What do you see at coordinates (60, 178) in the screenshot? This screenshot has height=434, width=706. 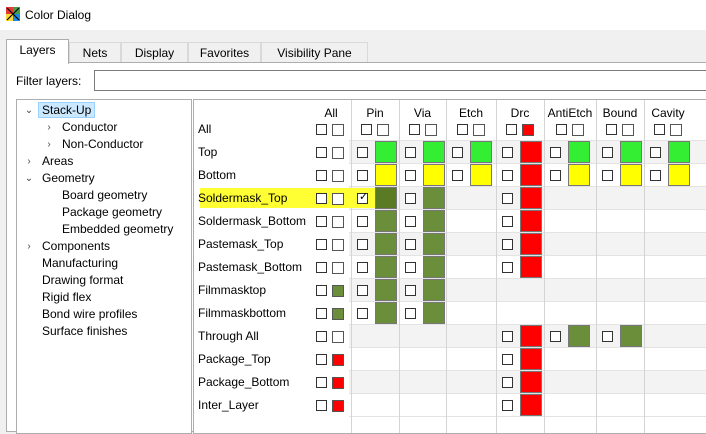 I see `tree-item: ⌄ Geometry` at bounding box center [60, 178].